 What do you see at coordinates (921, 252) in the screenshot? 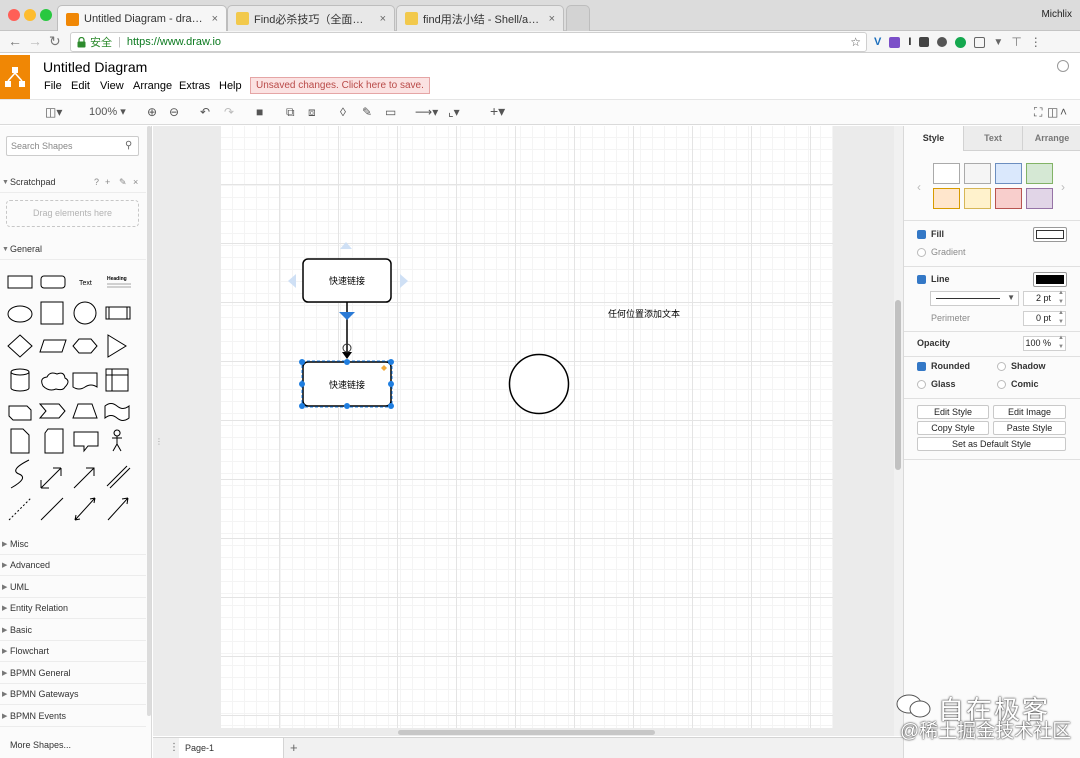
I see `gradient-checkbox` at bounding box center [921, 252].